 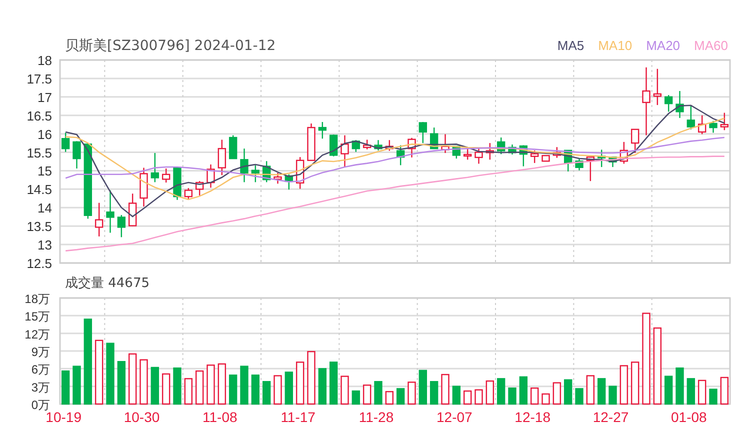 What do you see at coordinates (376, 417) in the screenshot?
I see `date-label: 11-28` at bounding box center [376, 417].